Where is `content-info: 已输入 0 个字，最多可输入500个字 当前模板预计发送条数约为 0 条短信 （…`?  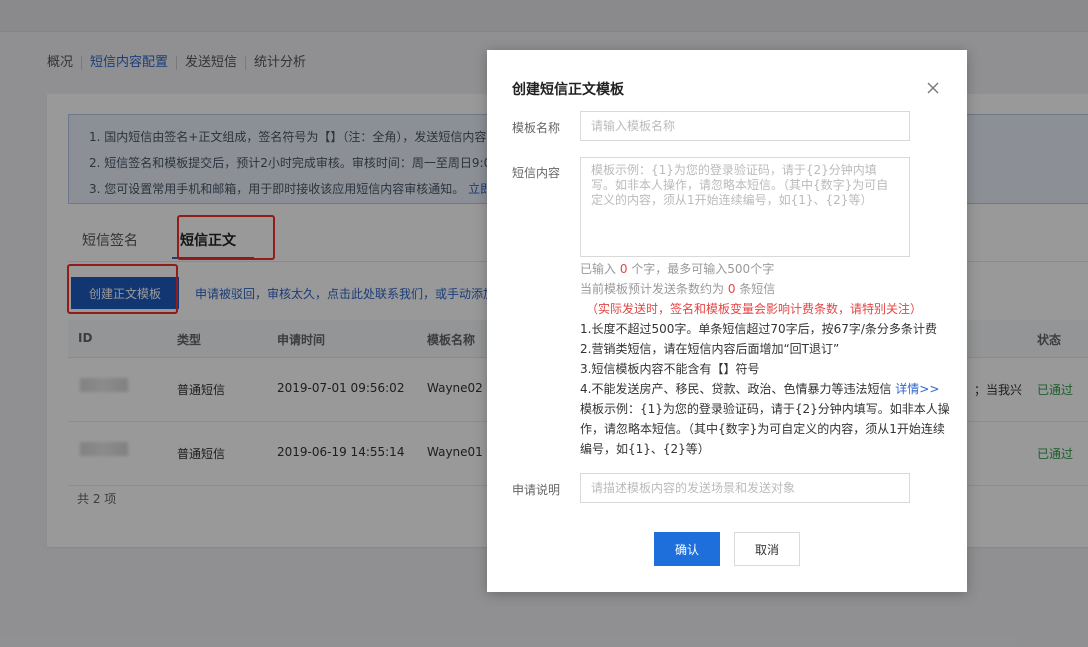 content-info: 已输入 0 个字，最多可输入500个字 当前模板预计发送条数约为 0 条短信 （… is located at coordinates (765, 359).